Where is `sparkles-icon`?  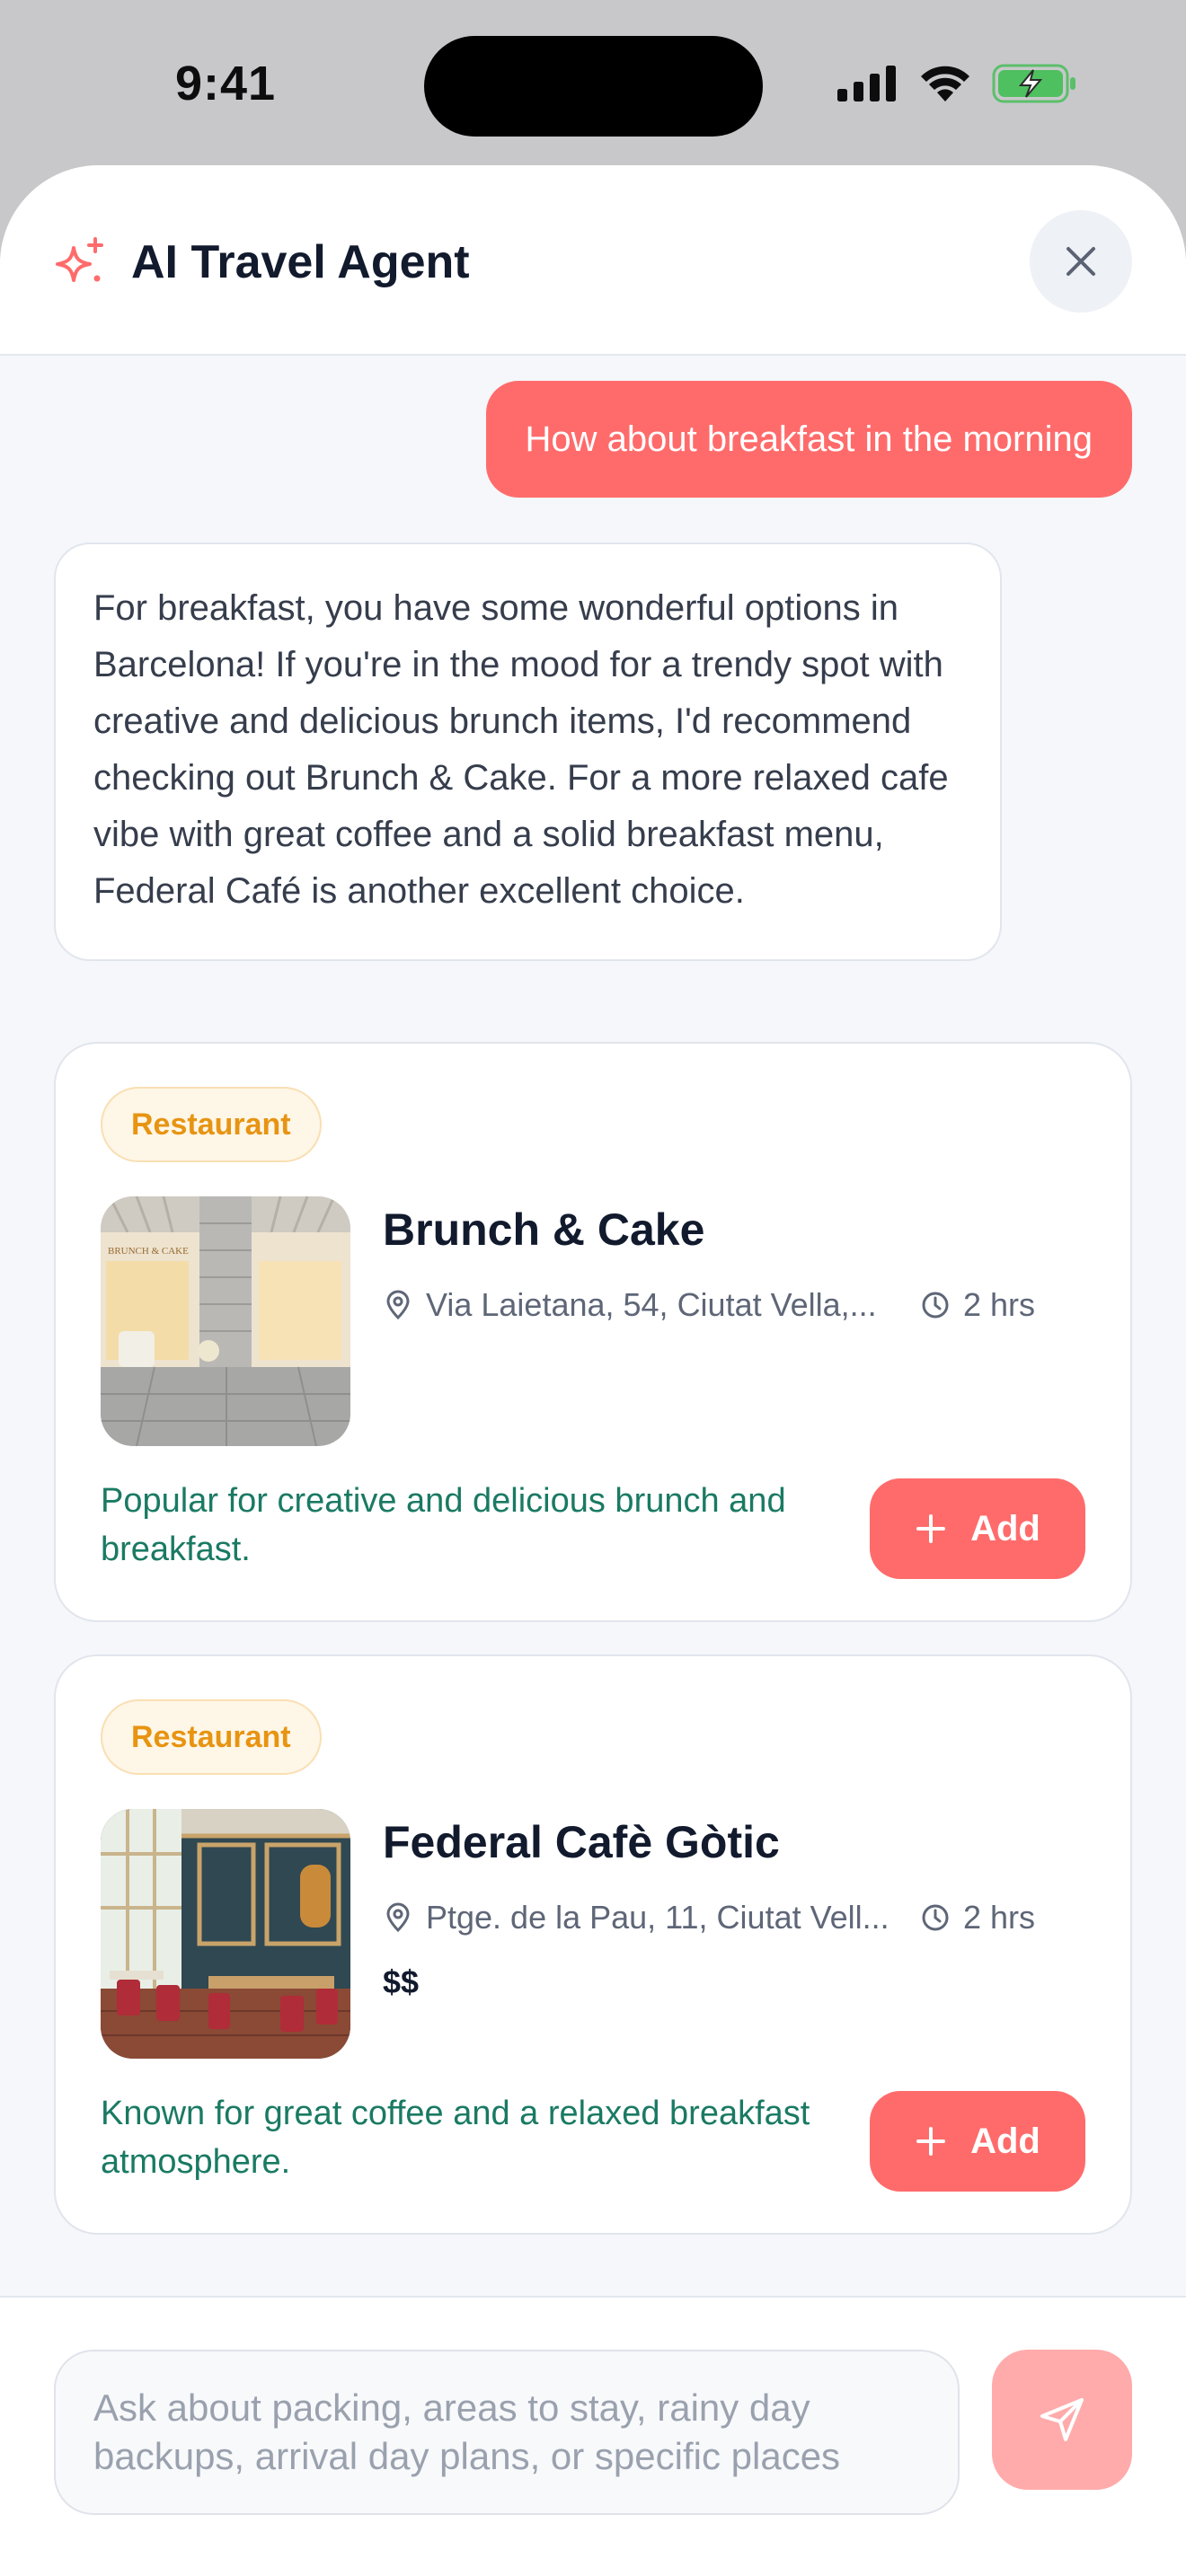 sparkles-icon is located at coordinates (79, 259).